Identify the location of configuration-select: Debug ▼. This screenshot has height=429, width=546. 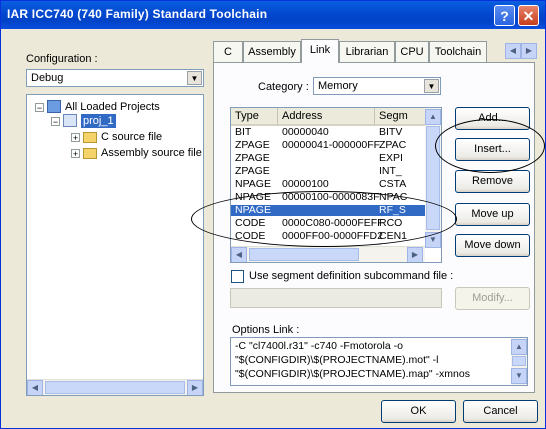
(115, 78).